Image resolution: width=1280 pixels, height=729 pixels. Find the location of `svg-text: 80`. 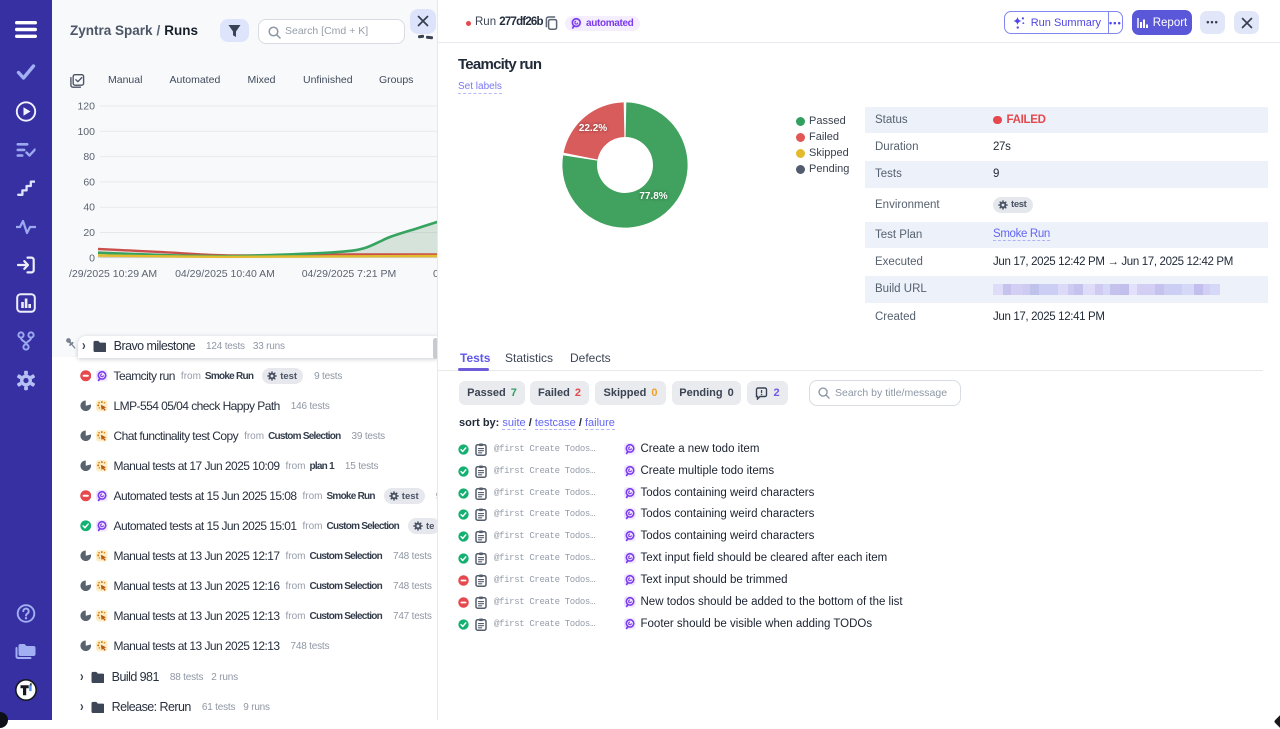

svg-text: 80 is located at coordinates (89, 157).